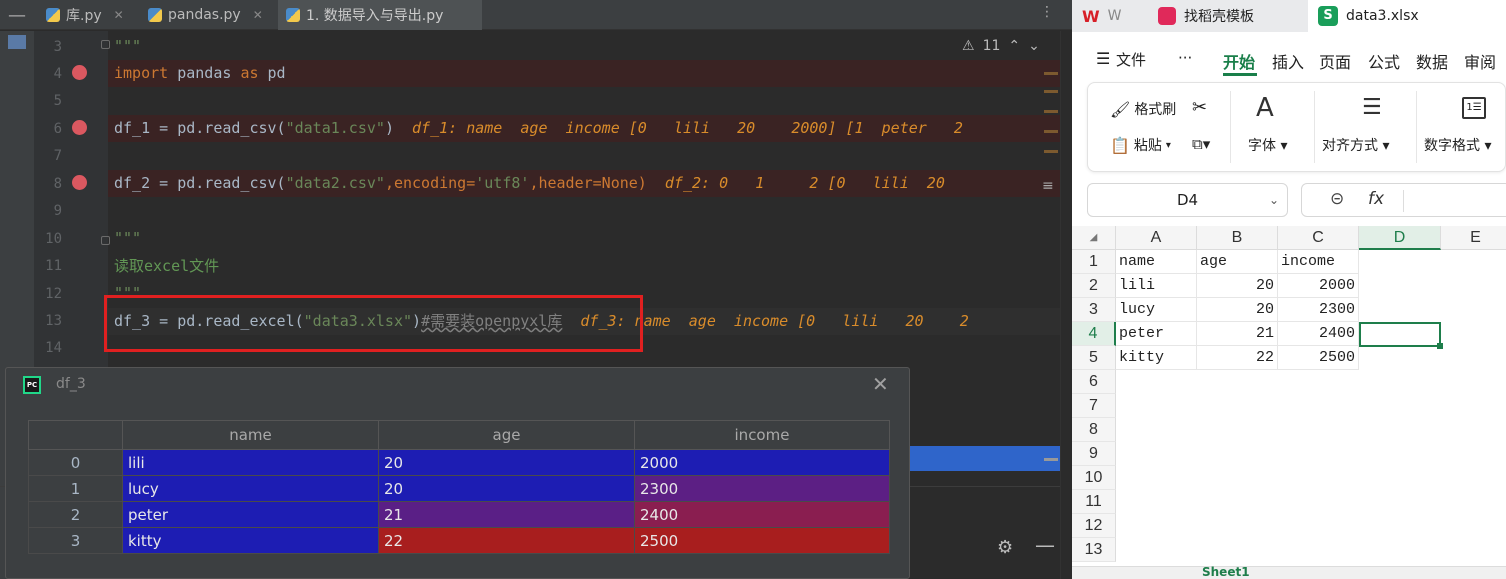 This screenshot has width=1506, height=579. What do you see at coordinates (1094, 526) in the screenshot?
I see `row-header: 12` at bounding box center [1094, 526].